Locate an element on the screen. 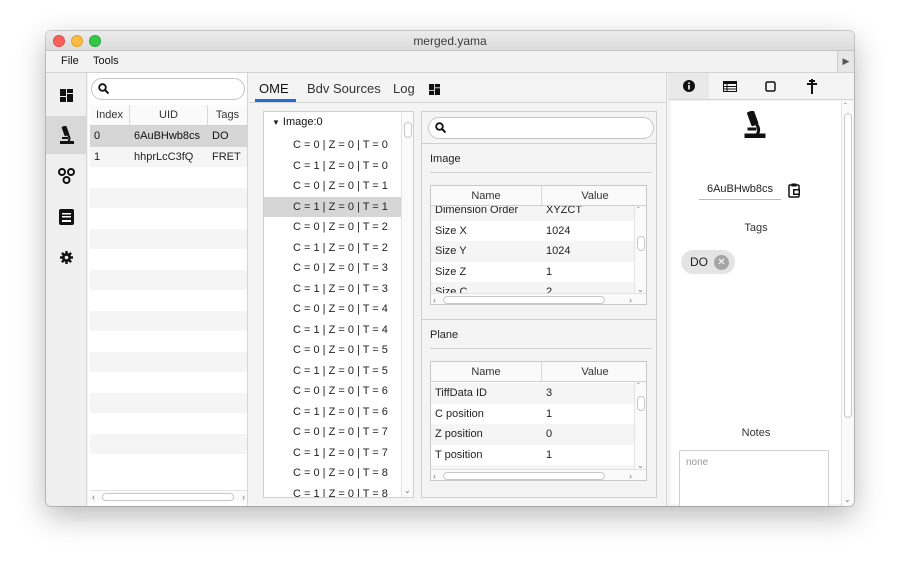  table-row: C position 1 is located at coordinates (532, 414).